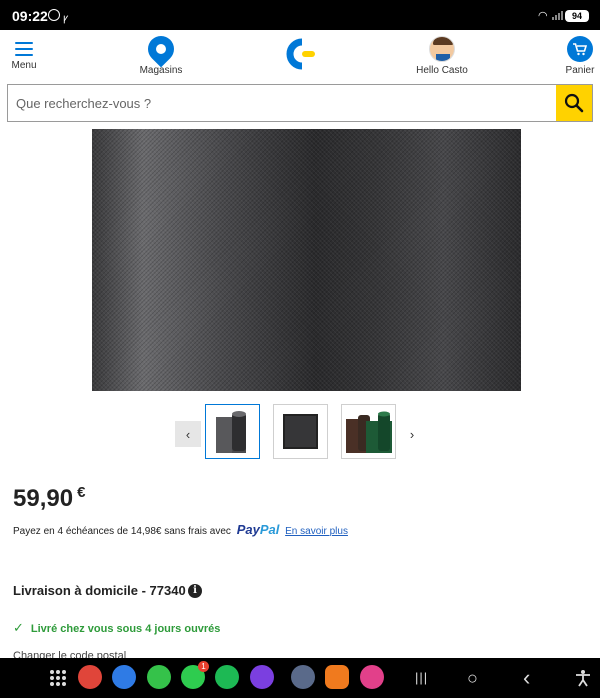 This screenshot has height=698, width=600. I want to click on cart-label: Panier, so click(580, 70).